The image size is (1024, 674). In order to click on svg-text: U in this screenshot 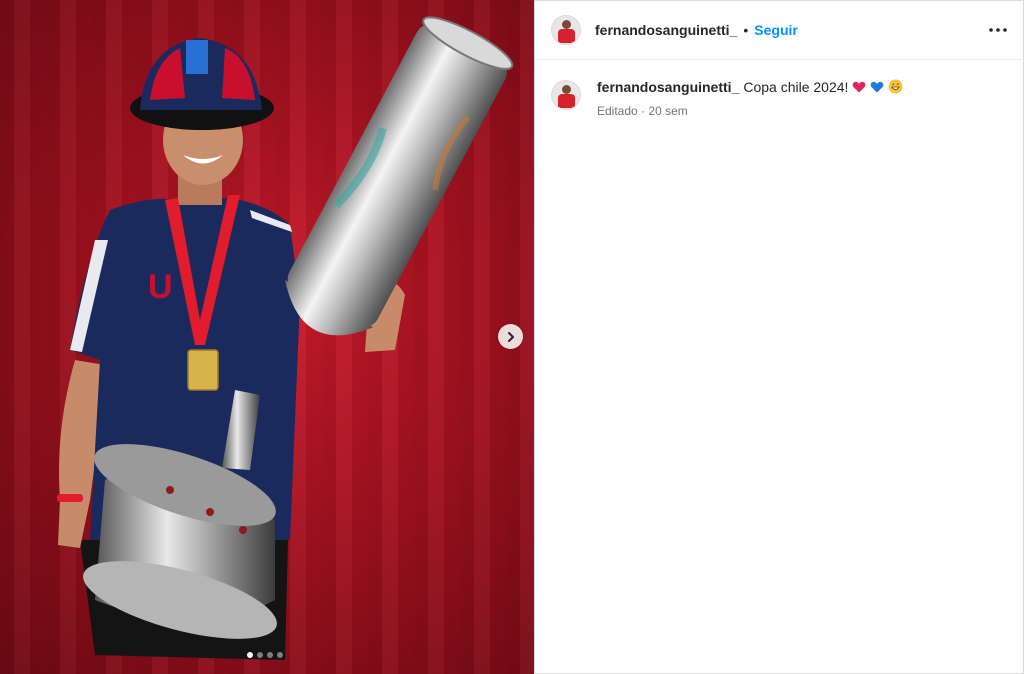, I will do `click(160, 287)`.